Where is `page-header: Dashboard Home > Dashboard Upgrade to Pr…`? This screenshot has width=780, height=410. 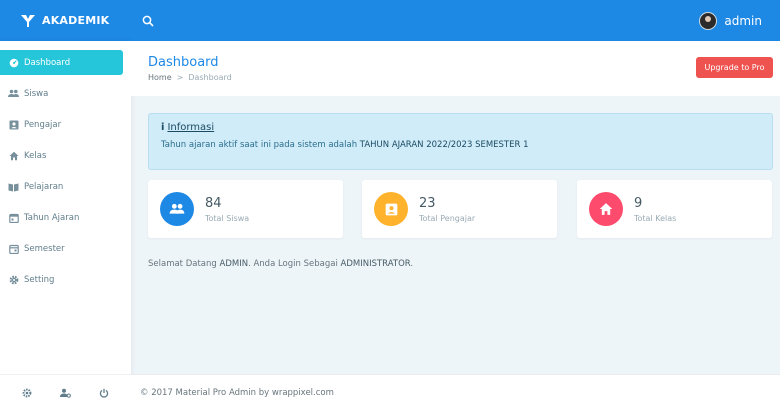
page-header: Dashboard Home > Dashboard Upgrade to Pr… is located at coordinates (455, 68).